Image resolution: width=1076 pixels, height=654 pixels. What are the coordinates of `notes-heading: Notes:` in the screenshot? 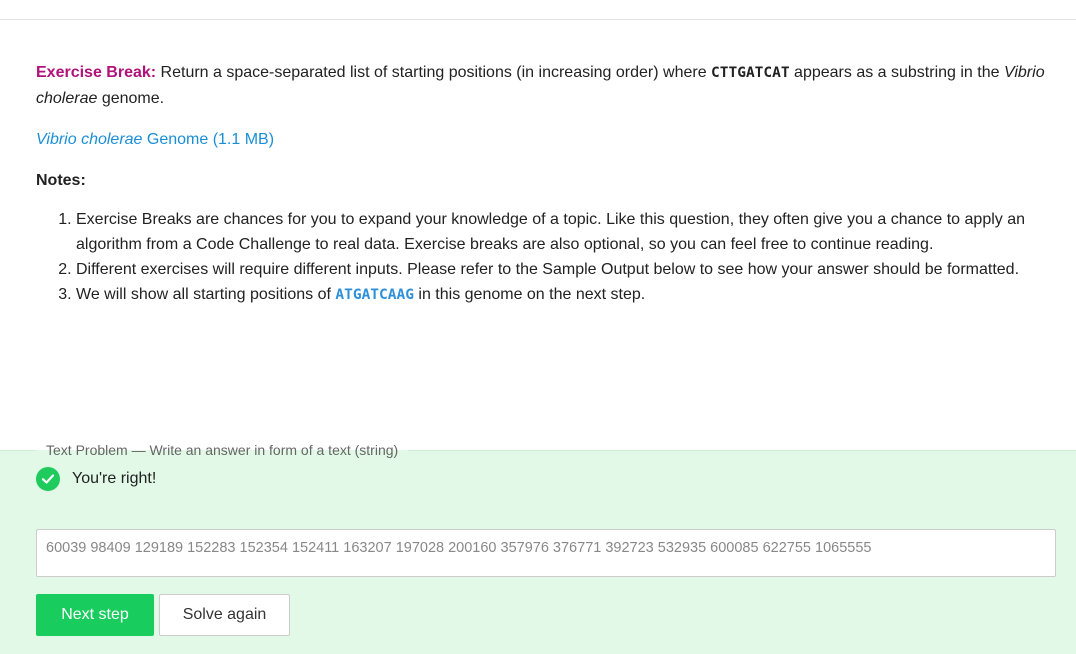 It's located at (61, 180).